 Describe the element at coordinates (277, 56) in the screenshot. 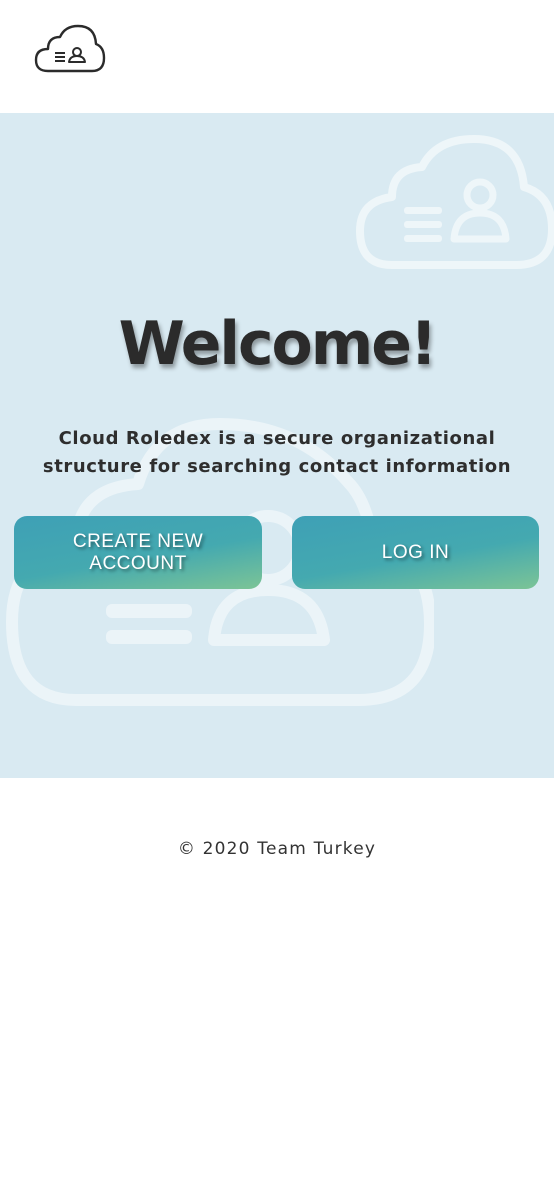

I see `site-header` at that location.